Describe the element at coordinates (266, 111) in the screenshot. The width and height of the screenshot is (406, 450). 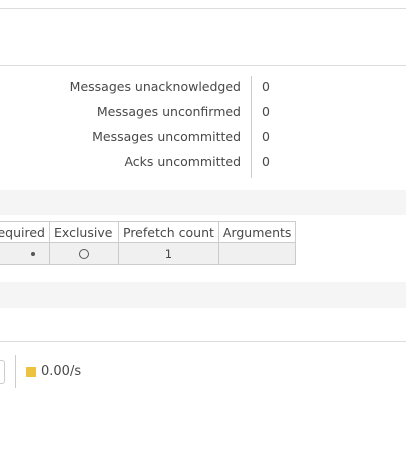
I see `stat-value-unconfirmed: 0` at that location.